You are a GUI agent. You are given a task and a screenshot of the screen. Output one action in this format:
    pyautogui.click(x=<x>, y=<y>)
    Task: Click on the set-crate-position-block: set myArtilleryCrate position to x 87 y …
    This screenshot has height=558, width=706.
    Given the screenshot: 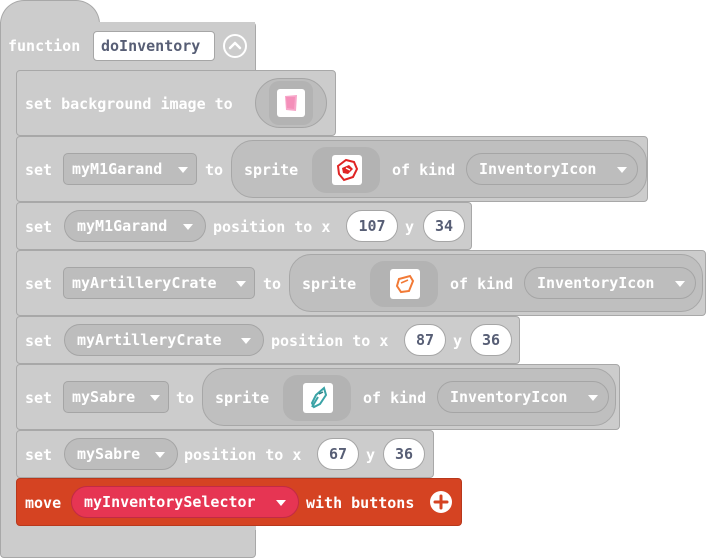 What is the action you would take?
    pyautogui.click(x=268, y=340)
    